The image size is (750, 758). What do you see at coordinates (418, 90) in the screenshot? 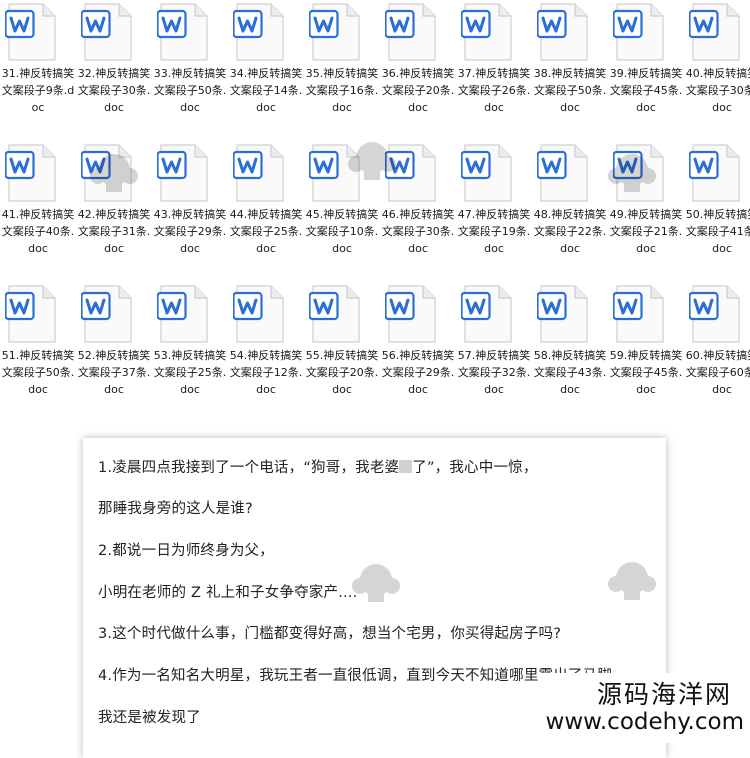
I see `file-name: 36.神反转搞笑文案段子20条.doc` at bounding box center [418, 90].